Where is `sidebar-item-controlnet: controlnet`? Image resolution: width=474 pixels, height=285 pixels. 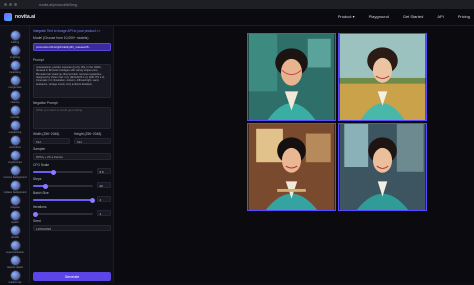 sidebar-item-controlnet: controlnet is located at coordinates (15, 142).